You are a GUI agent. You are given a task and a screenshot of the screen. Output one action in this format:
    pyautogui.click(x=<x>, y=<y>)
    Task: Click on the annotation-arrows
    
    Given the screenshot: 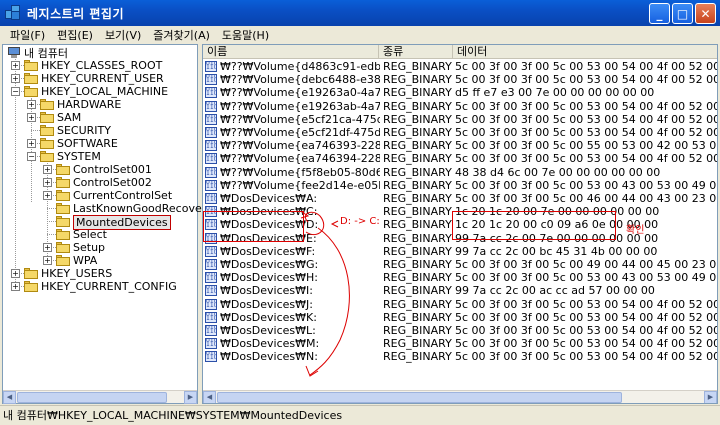 What is the action you would take?
    pyautogui.click(x=325, y=294)
    